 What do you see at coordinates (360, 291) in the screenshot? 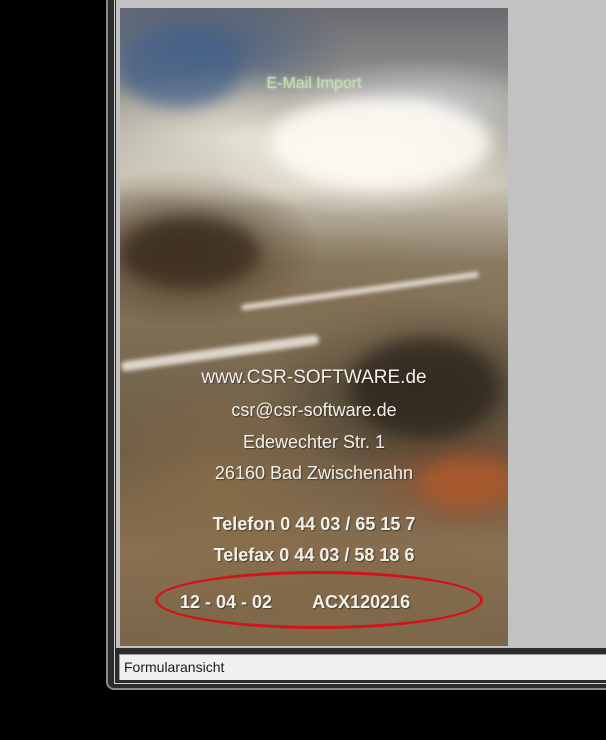
I see `splash-light-streak` at bounding box center [360, 291].